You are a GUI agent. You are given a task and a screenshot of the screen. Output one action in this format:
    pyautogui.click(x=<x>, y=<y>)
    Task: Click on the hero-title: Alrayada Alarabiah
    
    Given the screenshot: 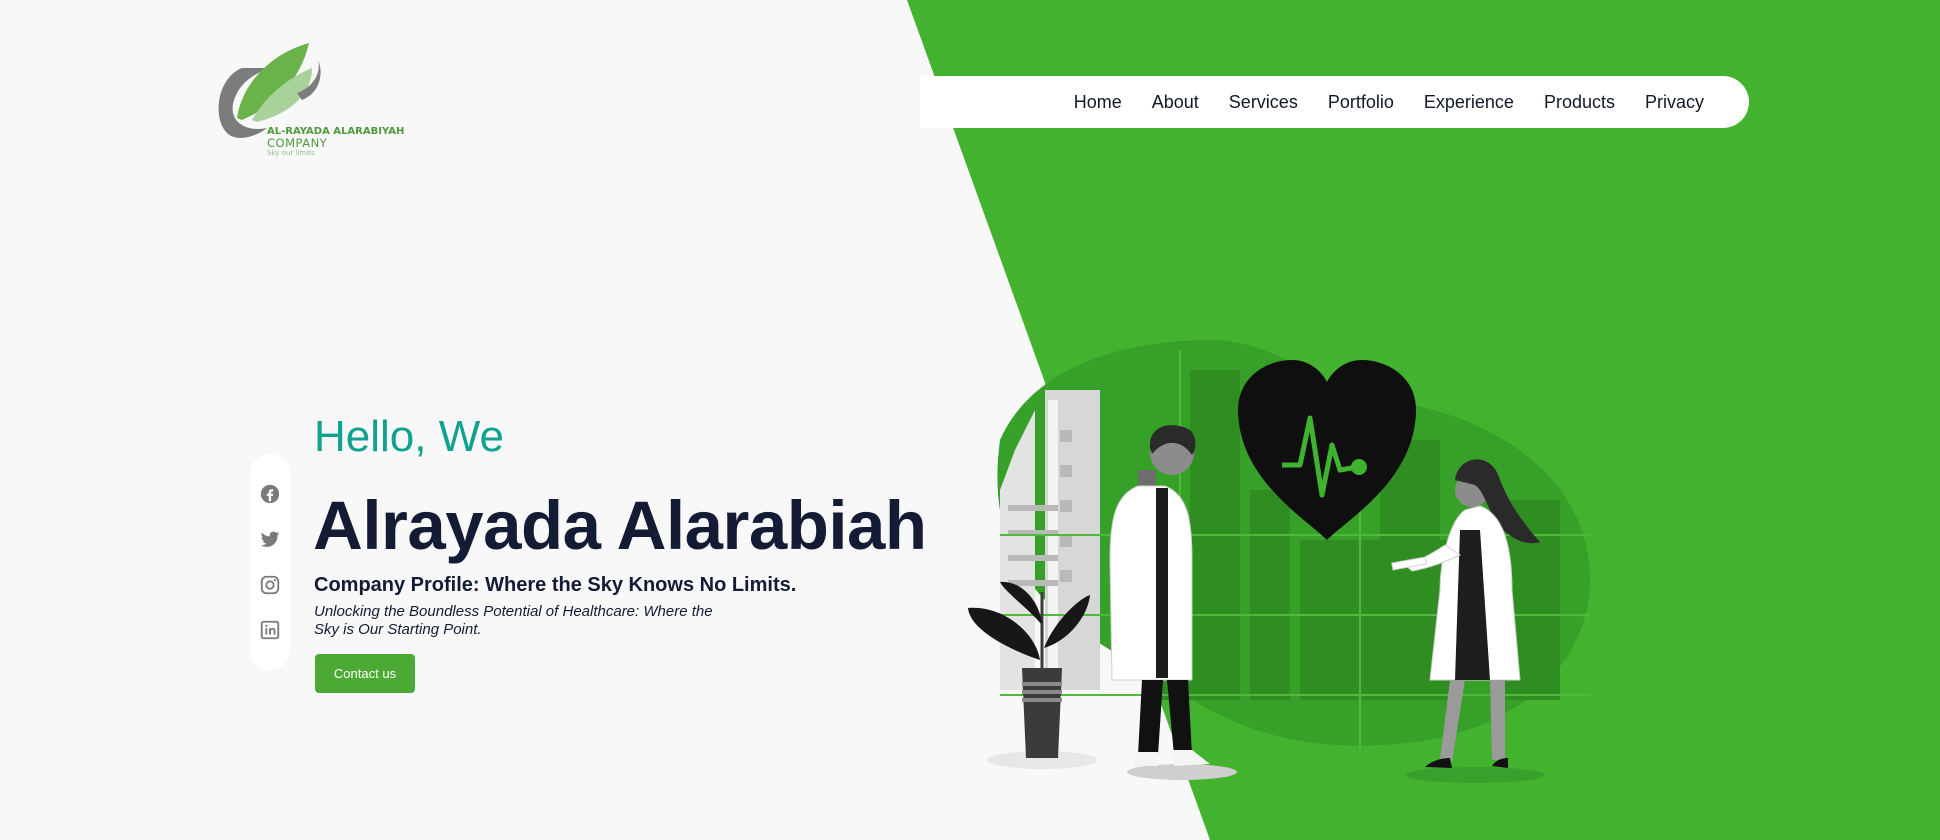 What is the action you would take?
    pyautogui.click(x=620, y=525)
    